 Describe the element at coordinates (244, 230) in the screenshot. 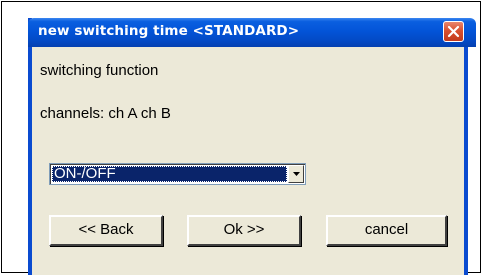

I see `ok-button: Ok >>` at that location.